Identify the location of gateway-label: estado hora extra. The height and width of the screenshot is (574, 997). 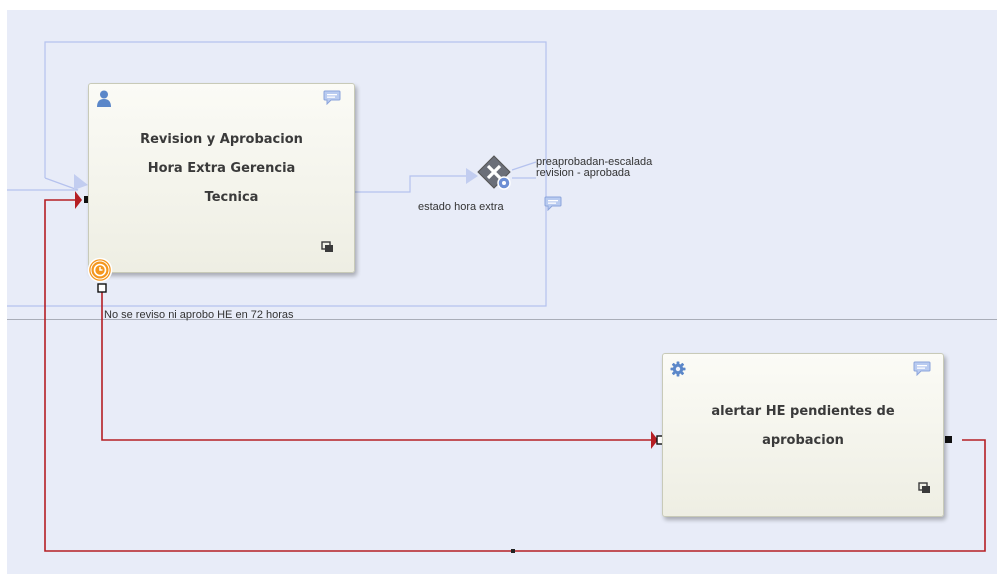
(461, 207).